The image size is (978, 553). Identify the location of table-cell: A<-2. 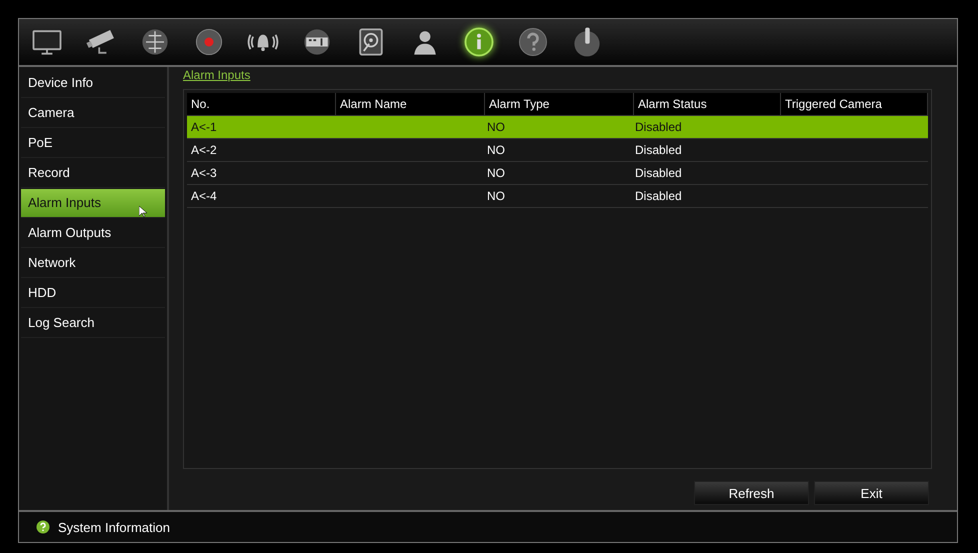
(204, 150).